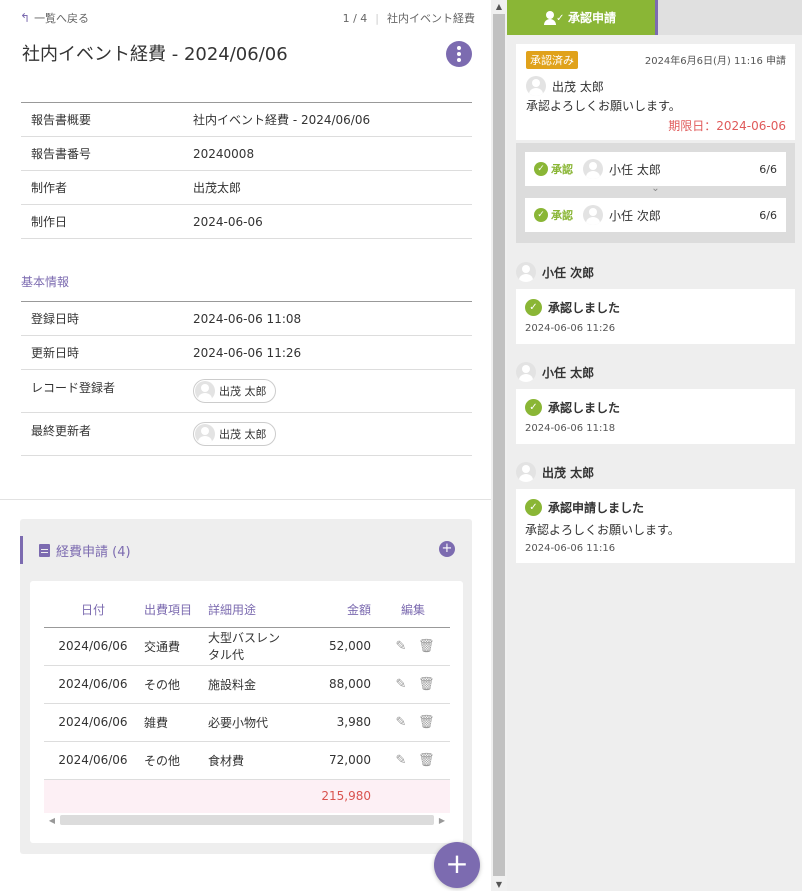 The image size is (802, 891). What do you see at coordinates (249, 760) in the screenshot?
I see `cell-detail: 食材費` at bounding box center [249, 760].